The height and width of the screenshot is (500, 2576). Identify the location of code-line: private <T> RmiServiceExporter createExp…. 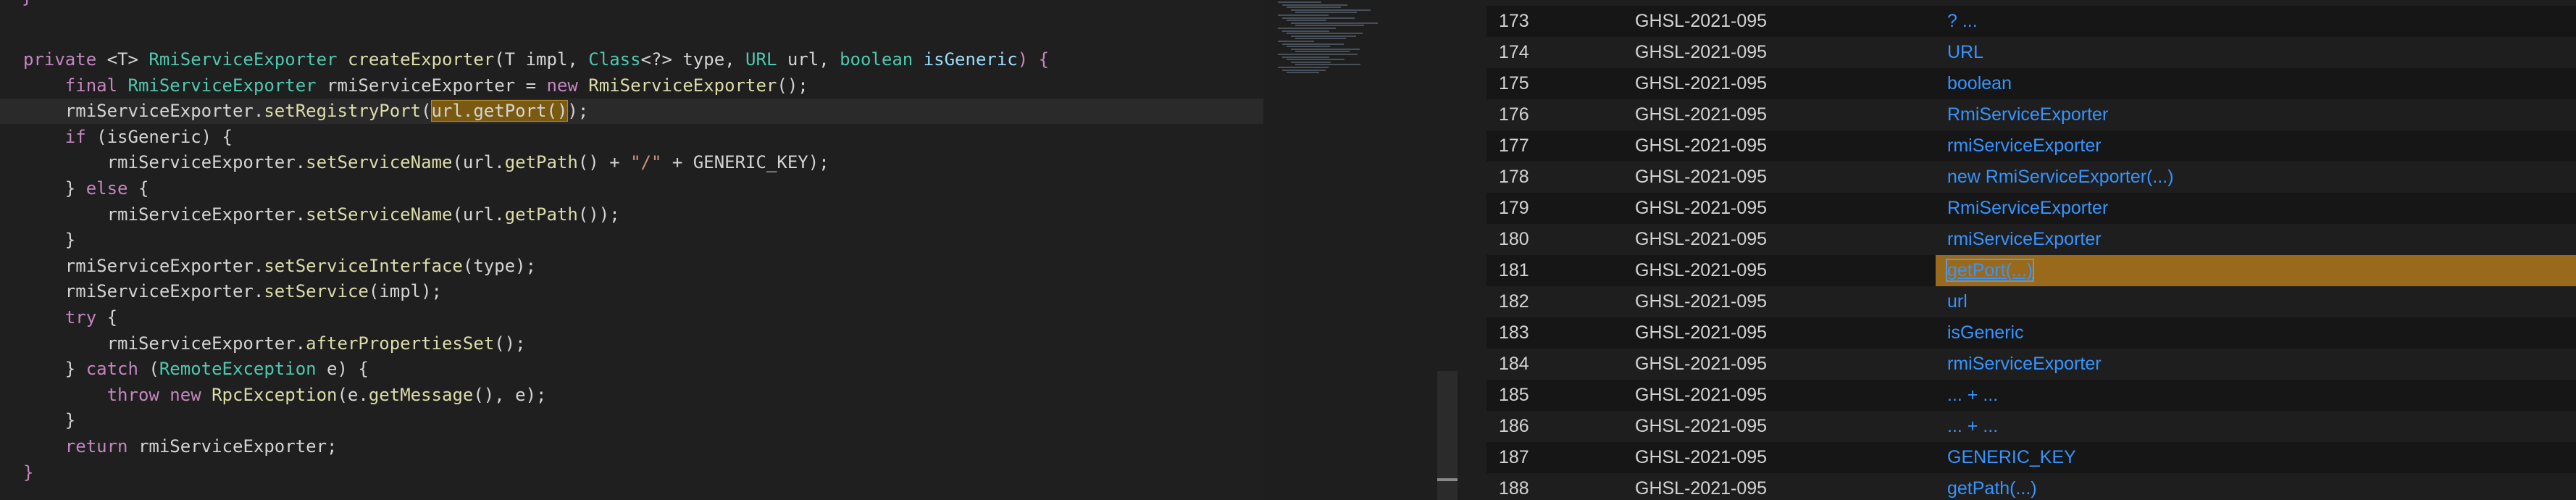
(631, 59).